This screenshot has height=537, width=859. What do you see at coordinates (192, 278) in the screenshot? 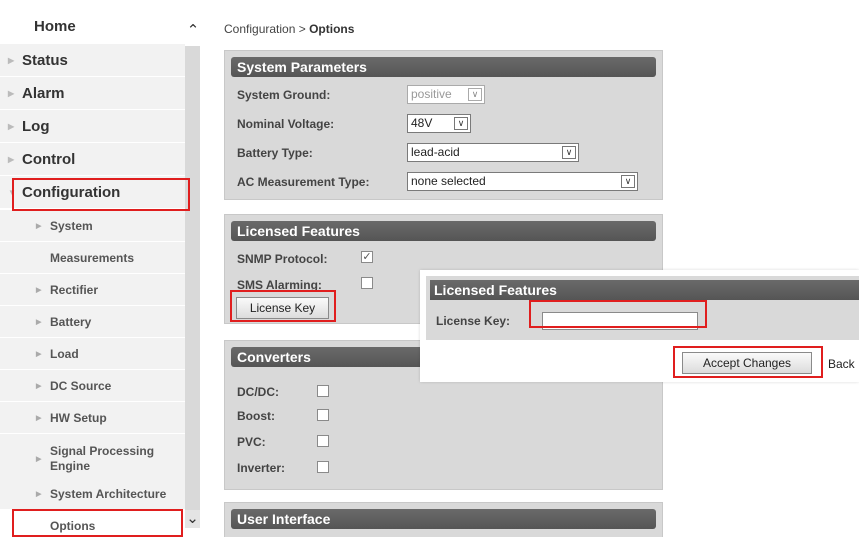
I see `scrollbar` at bounding box center [192, 278].